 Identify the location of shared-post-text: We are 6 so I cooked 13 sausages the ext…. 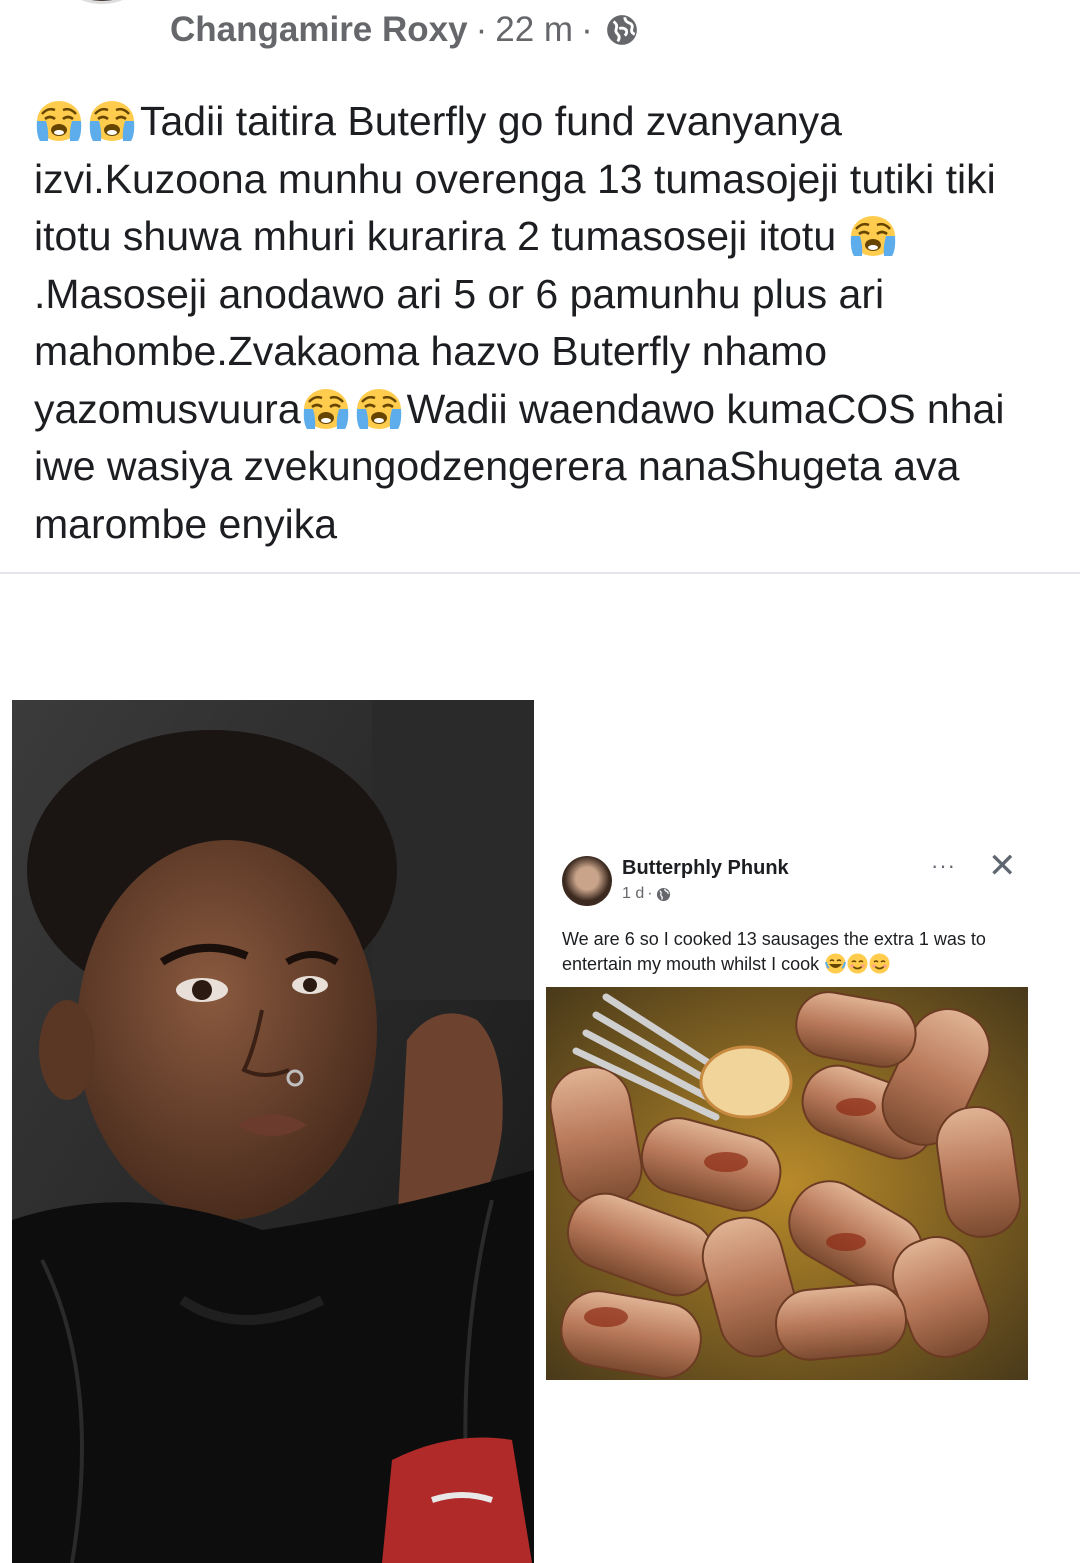
(792, 952).